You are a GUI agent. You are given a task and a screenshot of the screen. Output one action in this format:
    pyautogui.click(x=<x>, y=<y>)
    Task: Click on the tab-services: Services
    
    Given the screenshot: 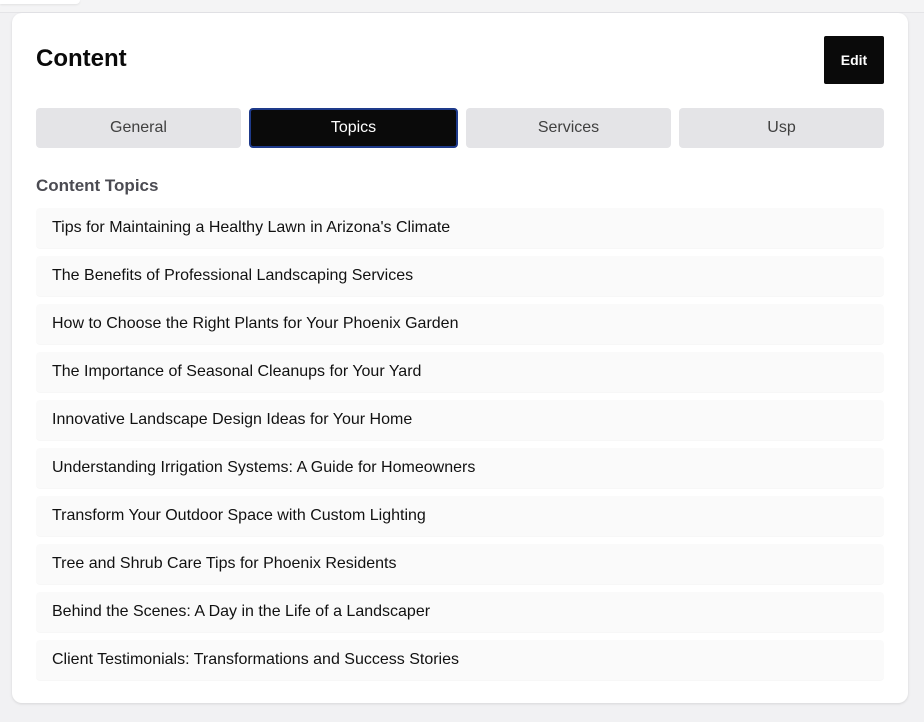 What is the action you would take?
    pyautogui.click(x=568, y=128)
    